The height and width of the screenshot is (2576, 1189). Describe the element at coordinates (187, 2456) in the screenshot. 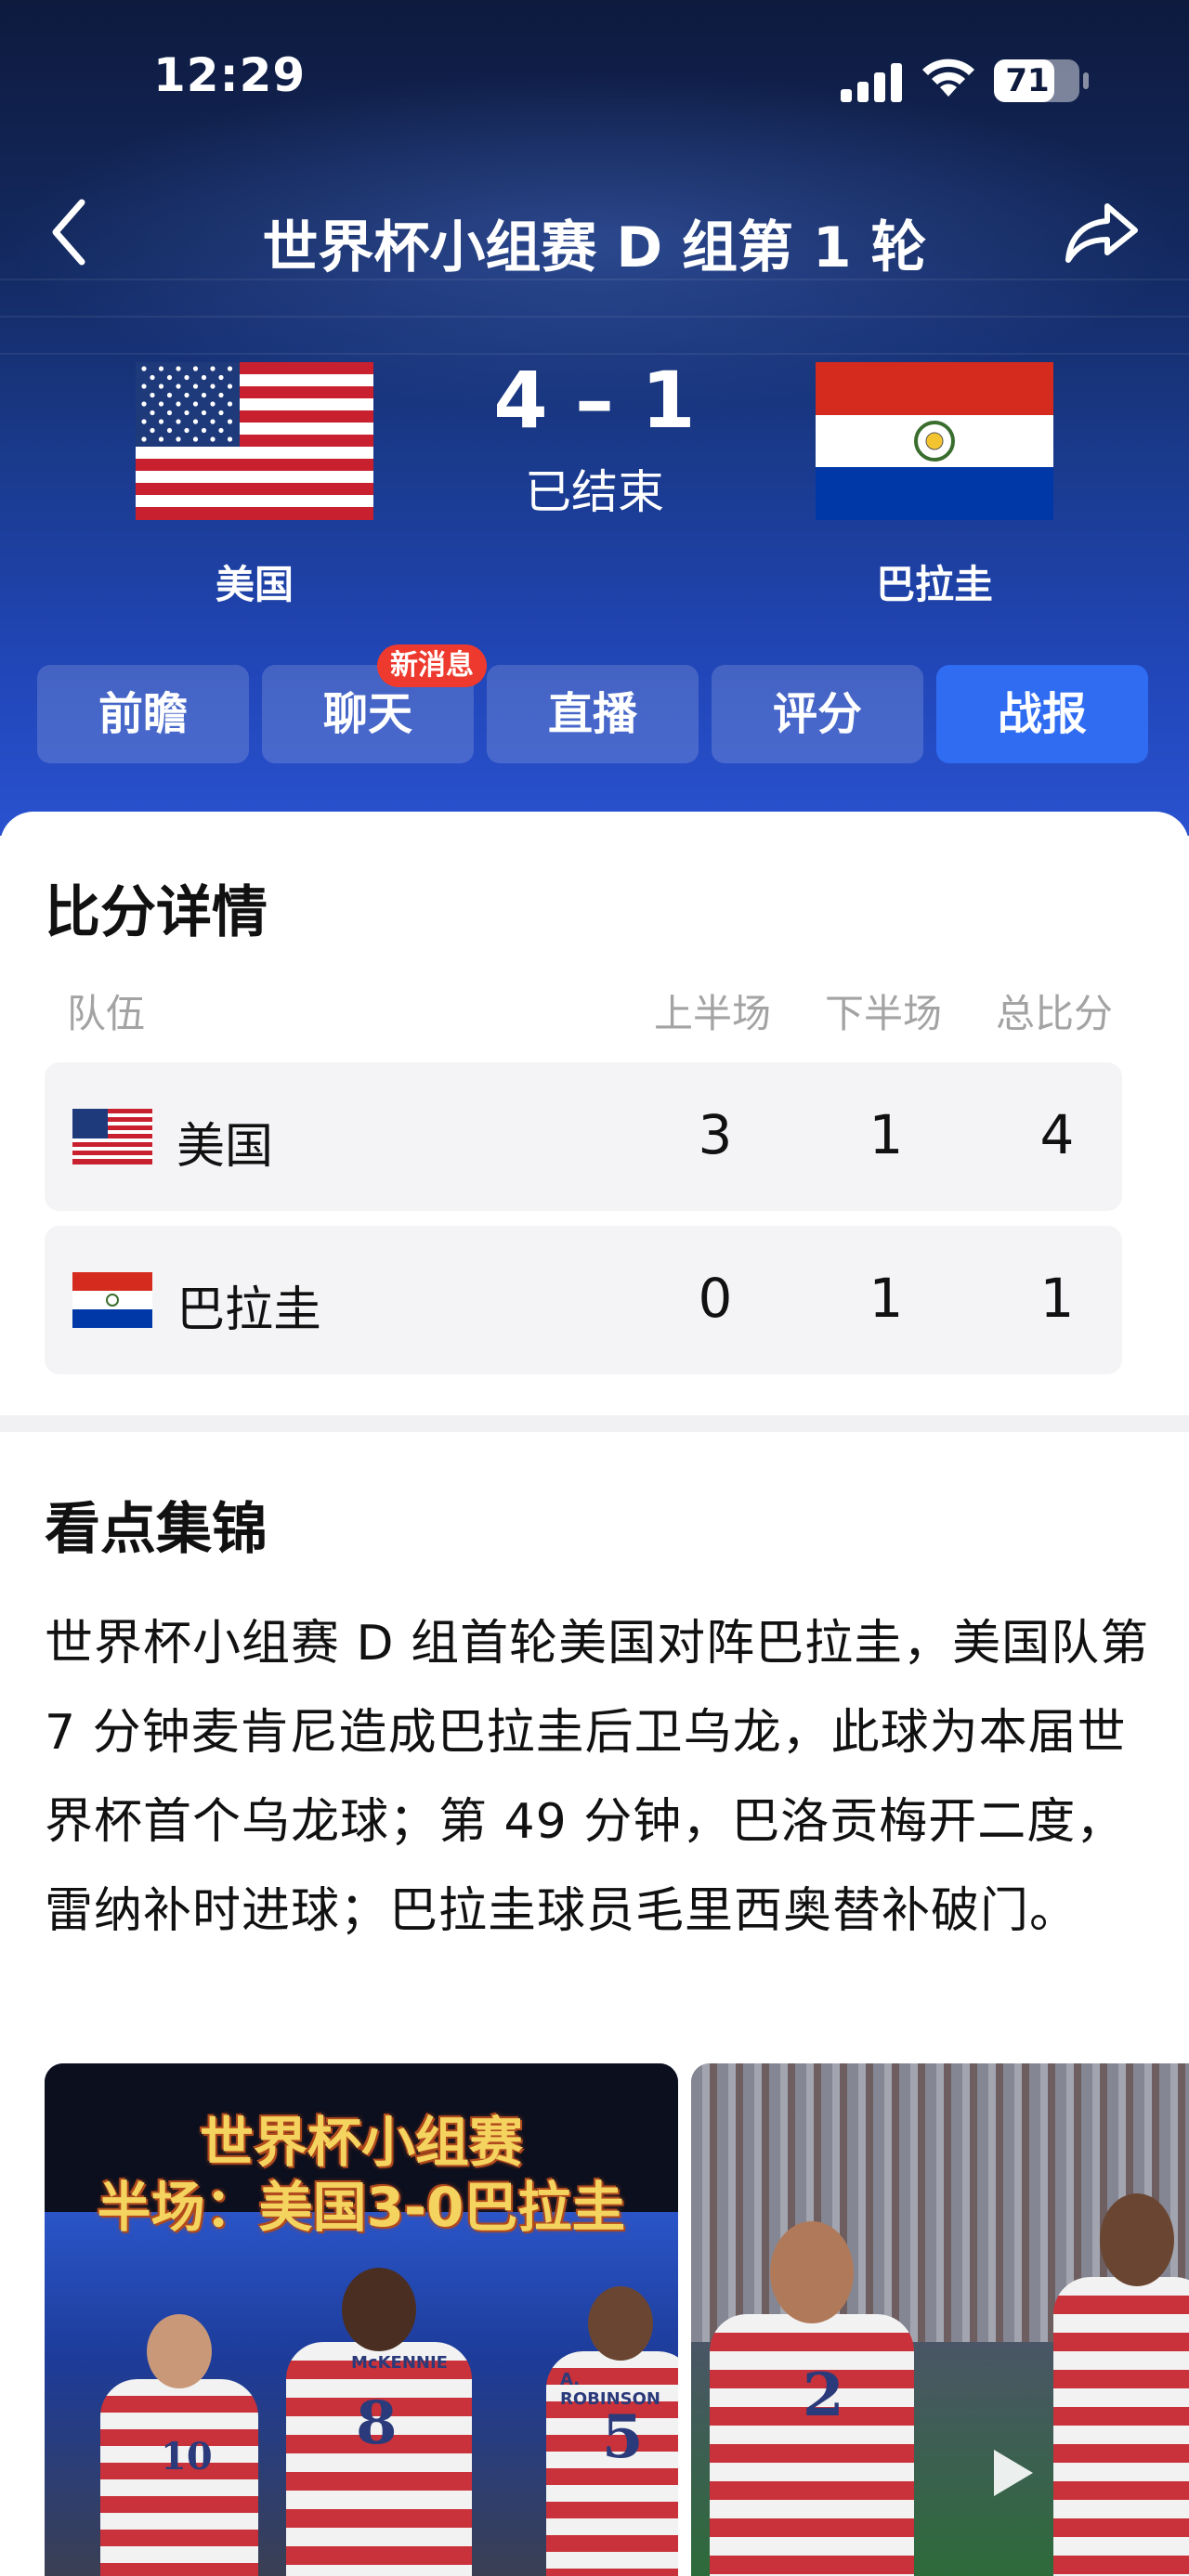

I see `jersey-number: 10` at that location.